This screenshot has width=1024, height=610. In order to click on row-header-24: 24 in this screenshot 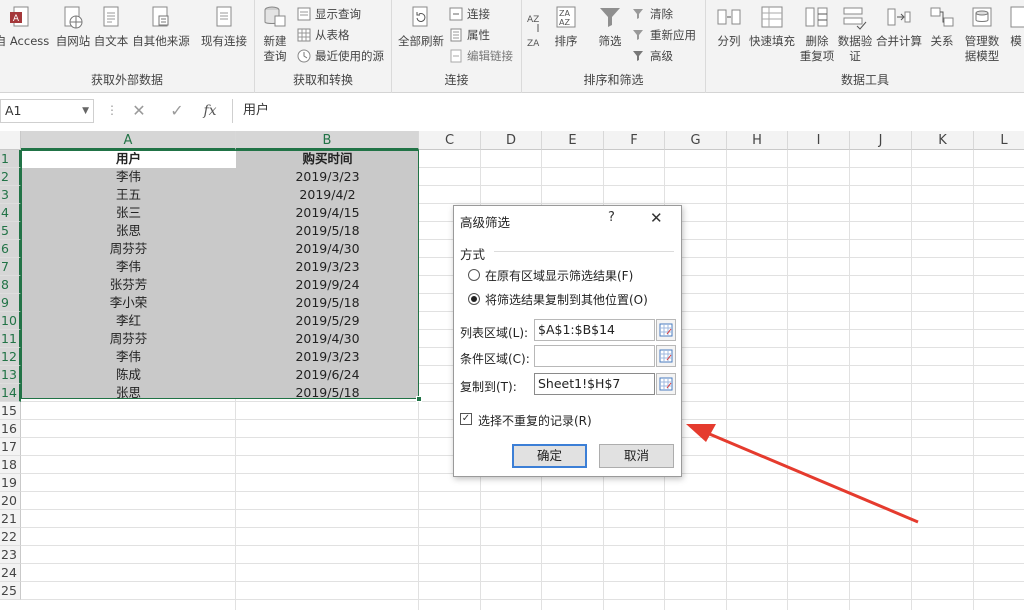, I will do `click(10, 573)`.